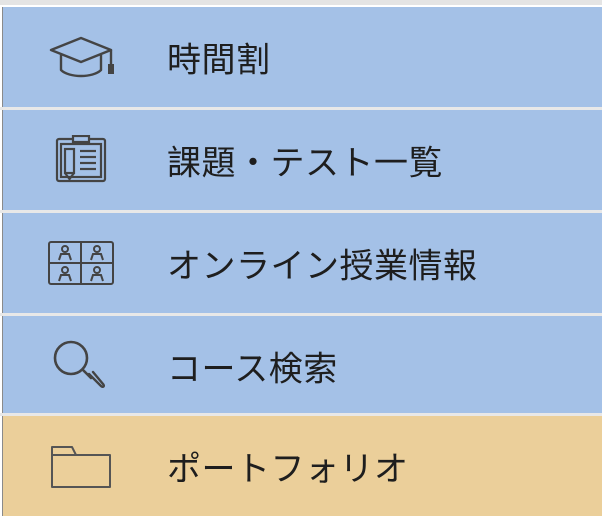  I want to click on graduation-cap-icon, so click(81, 57).